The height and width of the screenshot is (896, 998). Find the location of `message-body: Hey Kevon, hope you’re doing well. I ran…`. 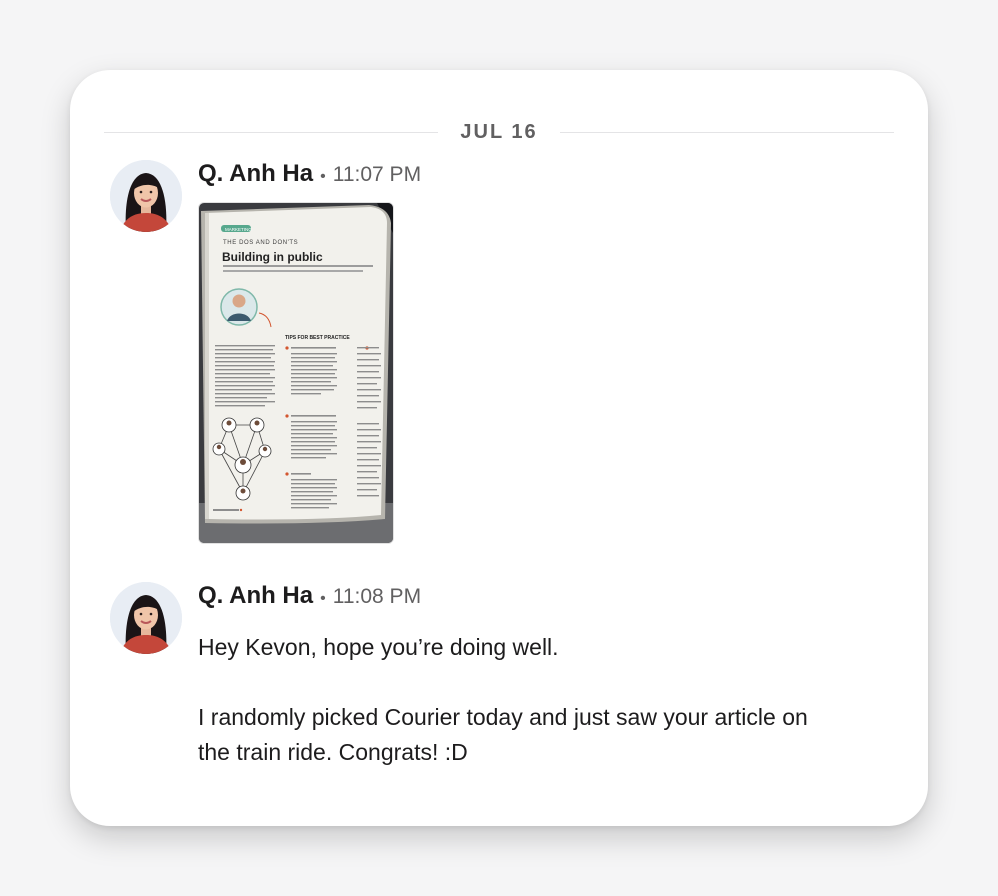

message-body: Hey Kevon, hope you’re doing well. I ran… is located at coordinates (518, 700).